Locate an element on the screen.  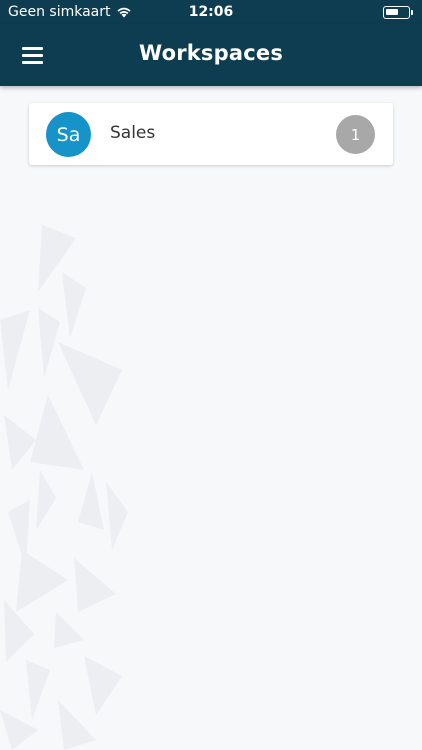
workspace-count-badge: 1 is located at coordinates (355, 134).